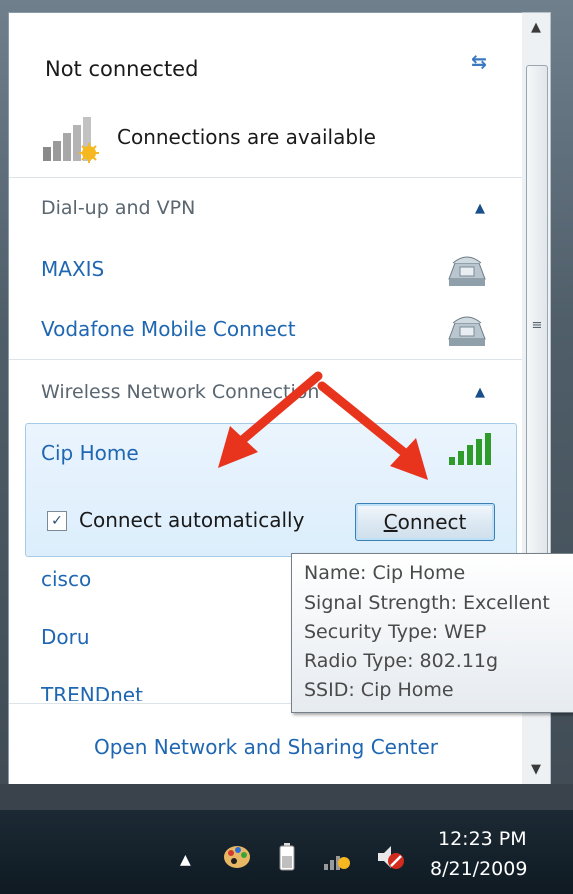 Image resolution: width=573 pixels, height=894 pixels. I want to click on tooltip-ssid: SSID: Cip Home, so click(379, 690).